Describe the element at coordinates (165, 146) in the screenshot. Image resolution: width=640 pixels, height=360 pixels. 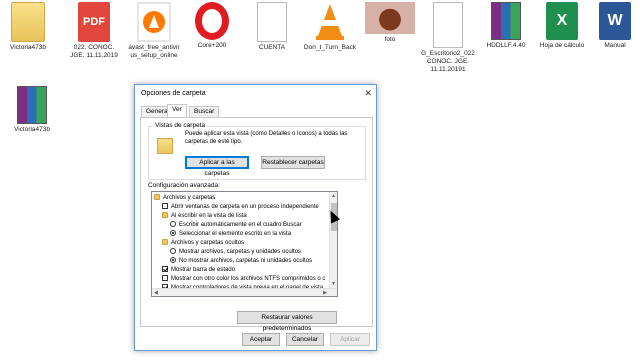
I see `folder-view-icon` at that location.